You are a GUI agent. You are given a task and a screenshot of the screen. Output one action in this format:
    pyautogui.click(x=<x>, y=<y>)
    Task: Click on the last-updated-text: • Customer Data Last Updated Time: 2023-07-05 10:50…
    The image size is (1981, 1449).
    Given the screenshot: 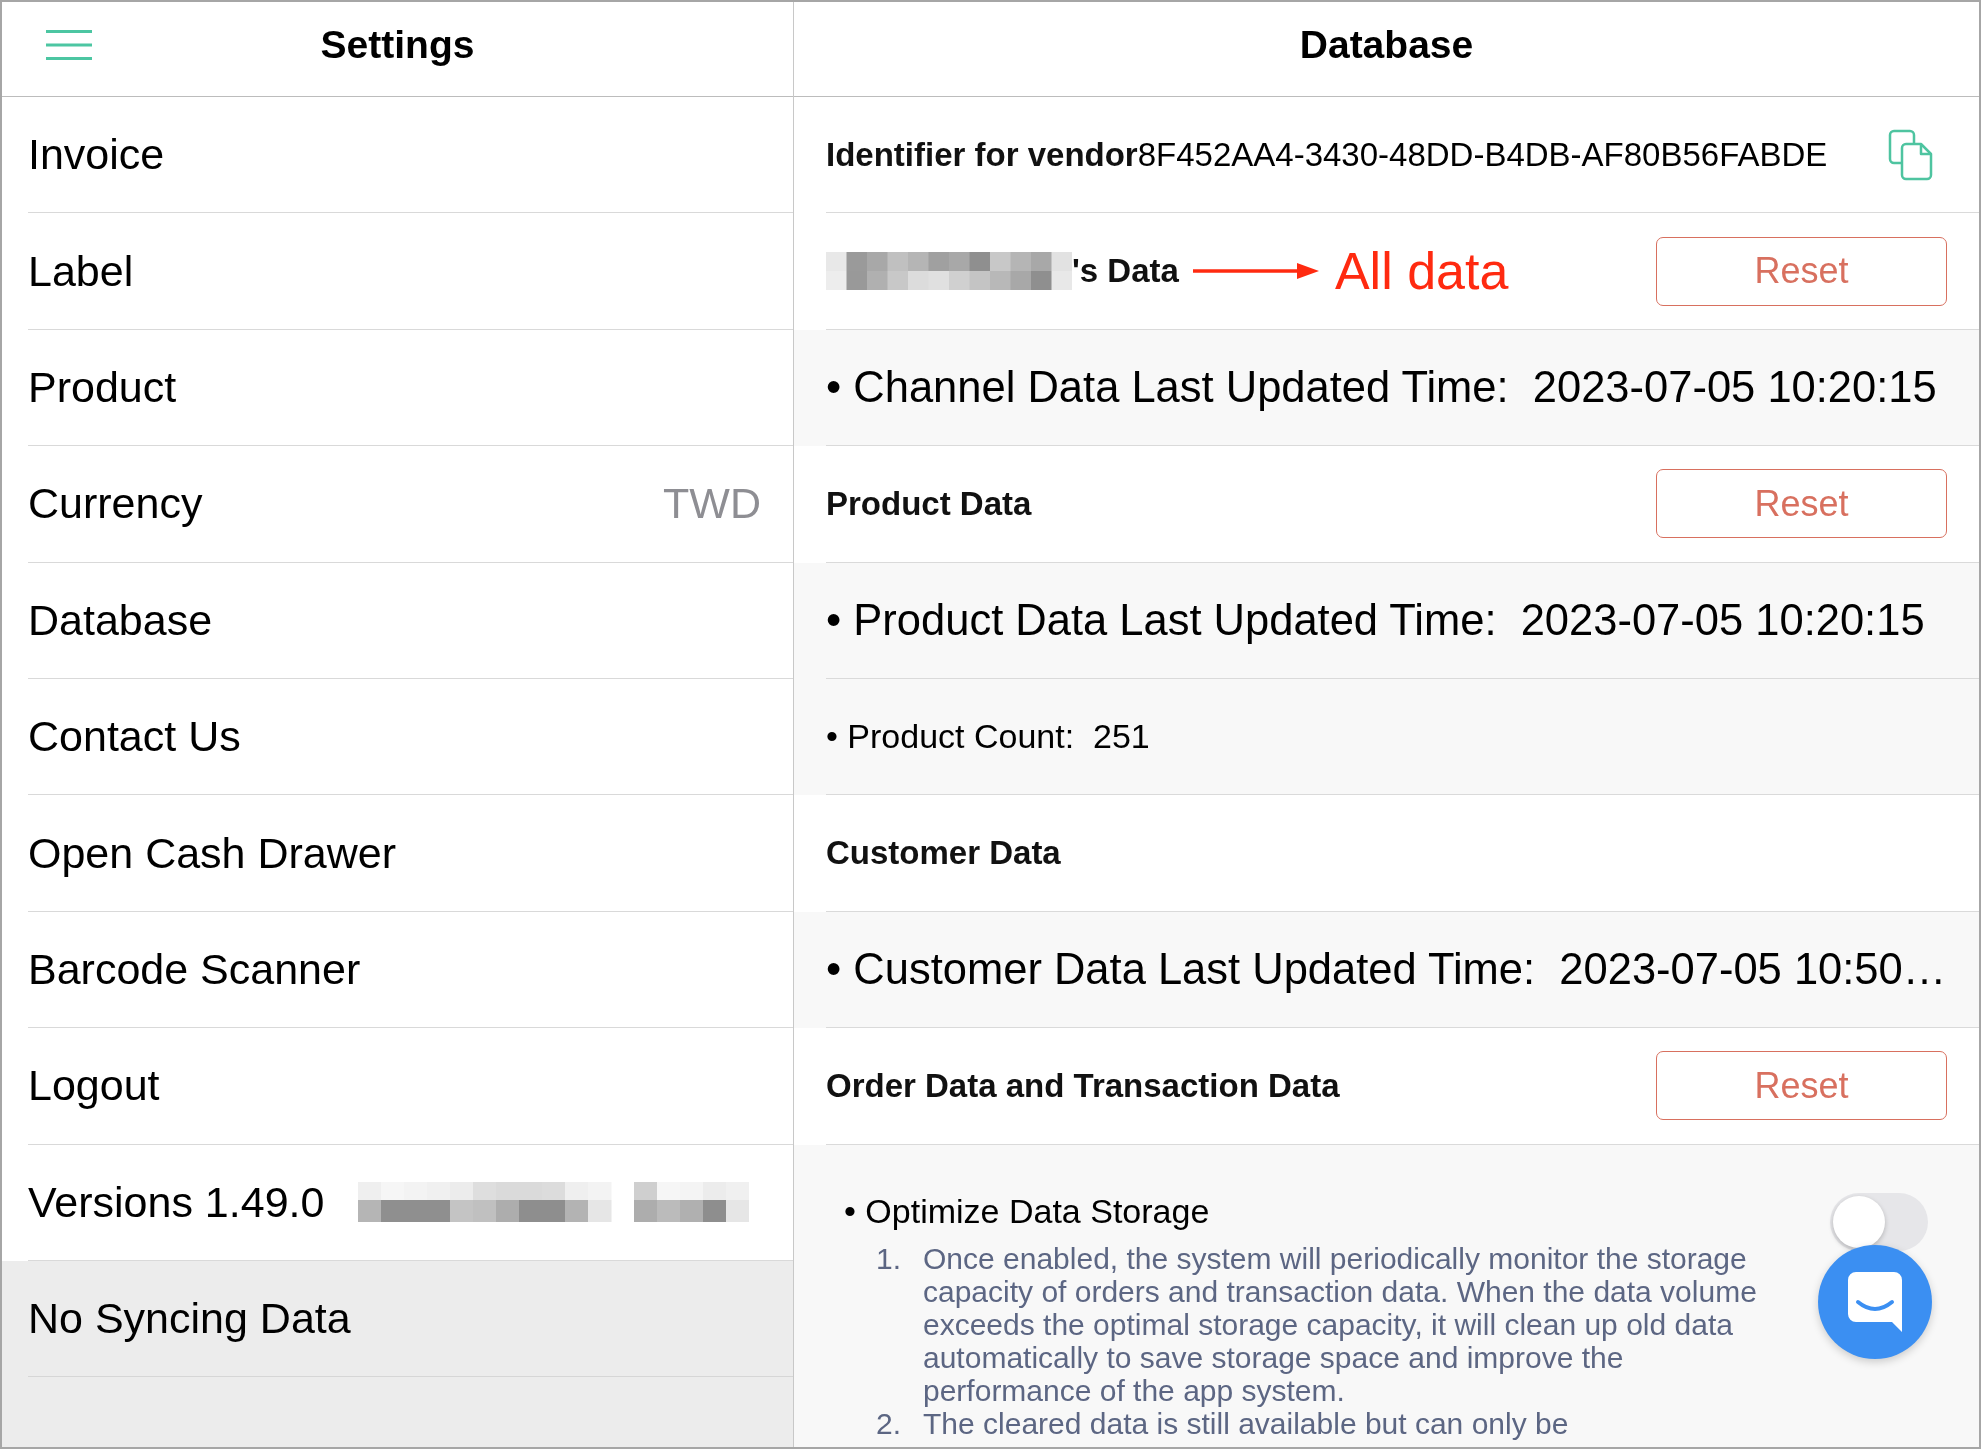 What is the action you would take?
    pyautogui.click(x=1386, y=969)
    